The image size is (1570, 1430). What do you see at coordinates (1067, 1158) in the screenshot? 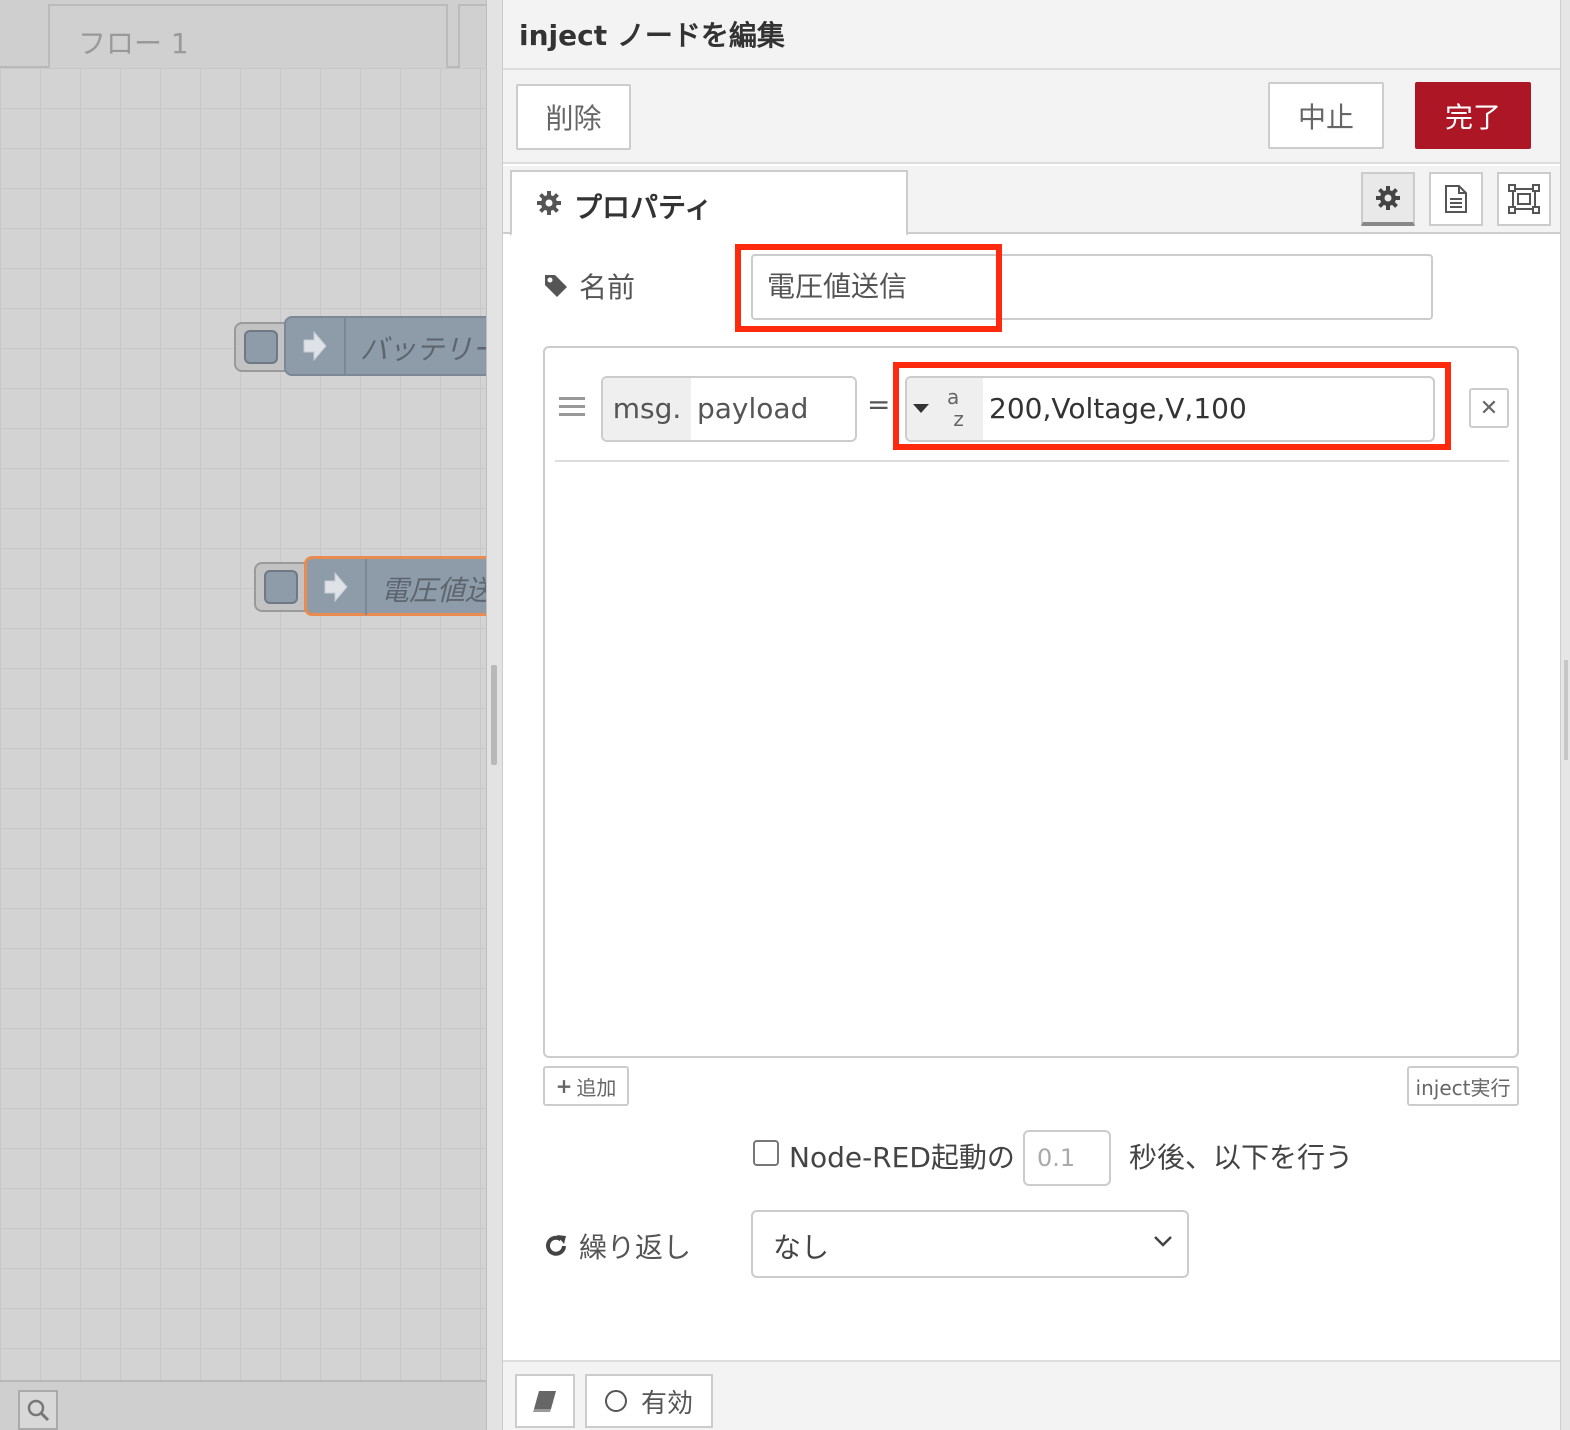
I see `inject-once-delay-input: 0.1` at bounding box center [1067, 1158].